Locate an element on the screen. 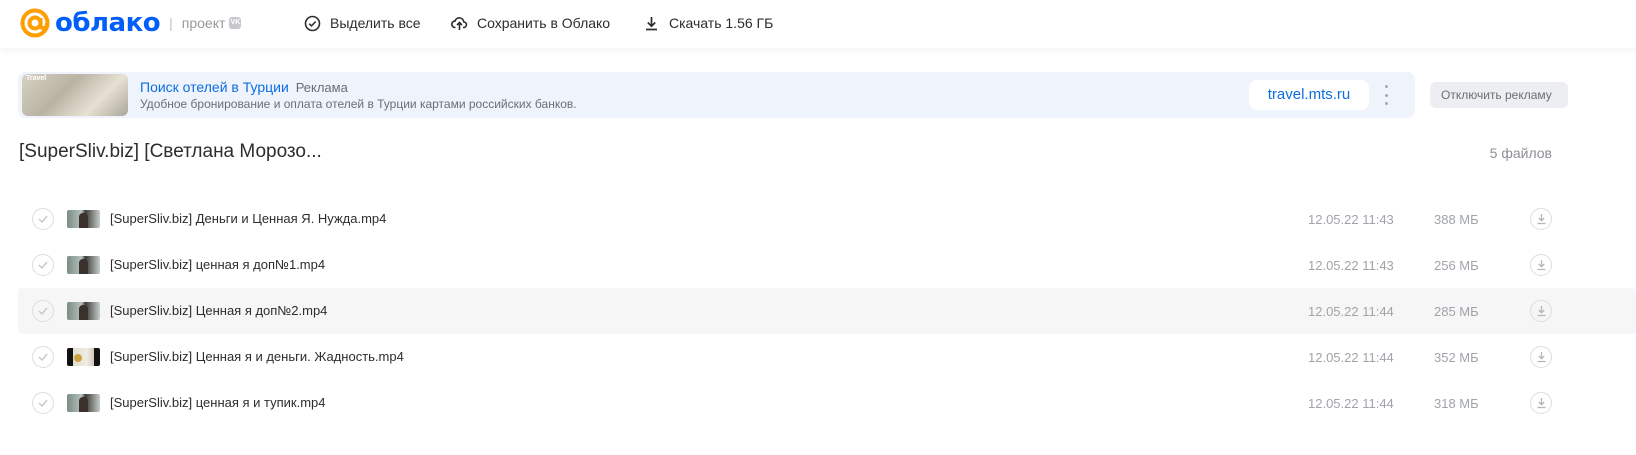 The height and width of the screenshot is (455, 1636). file-size: 318 МБ is located at coordinates (1456, 403).